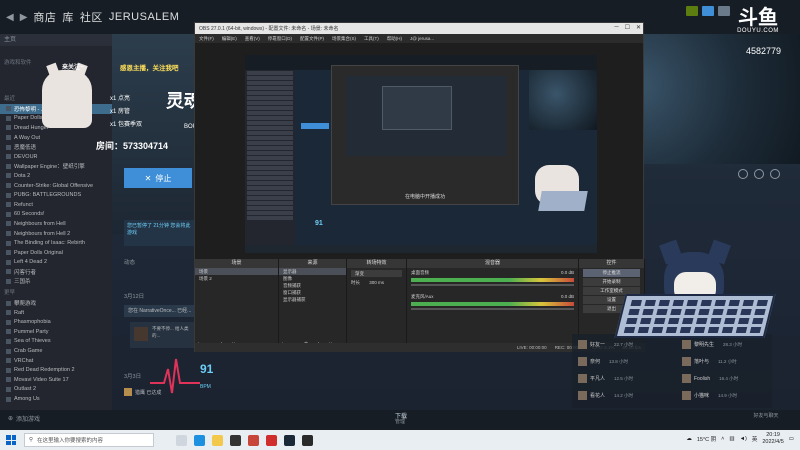 The image size is (800, 450). What do you see at coordinates (759, 174) in the screenshot?
I see `info-icon` at bounding box center [759, 174].